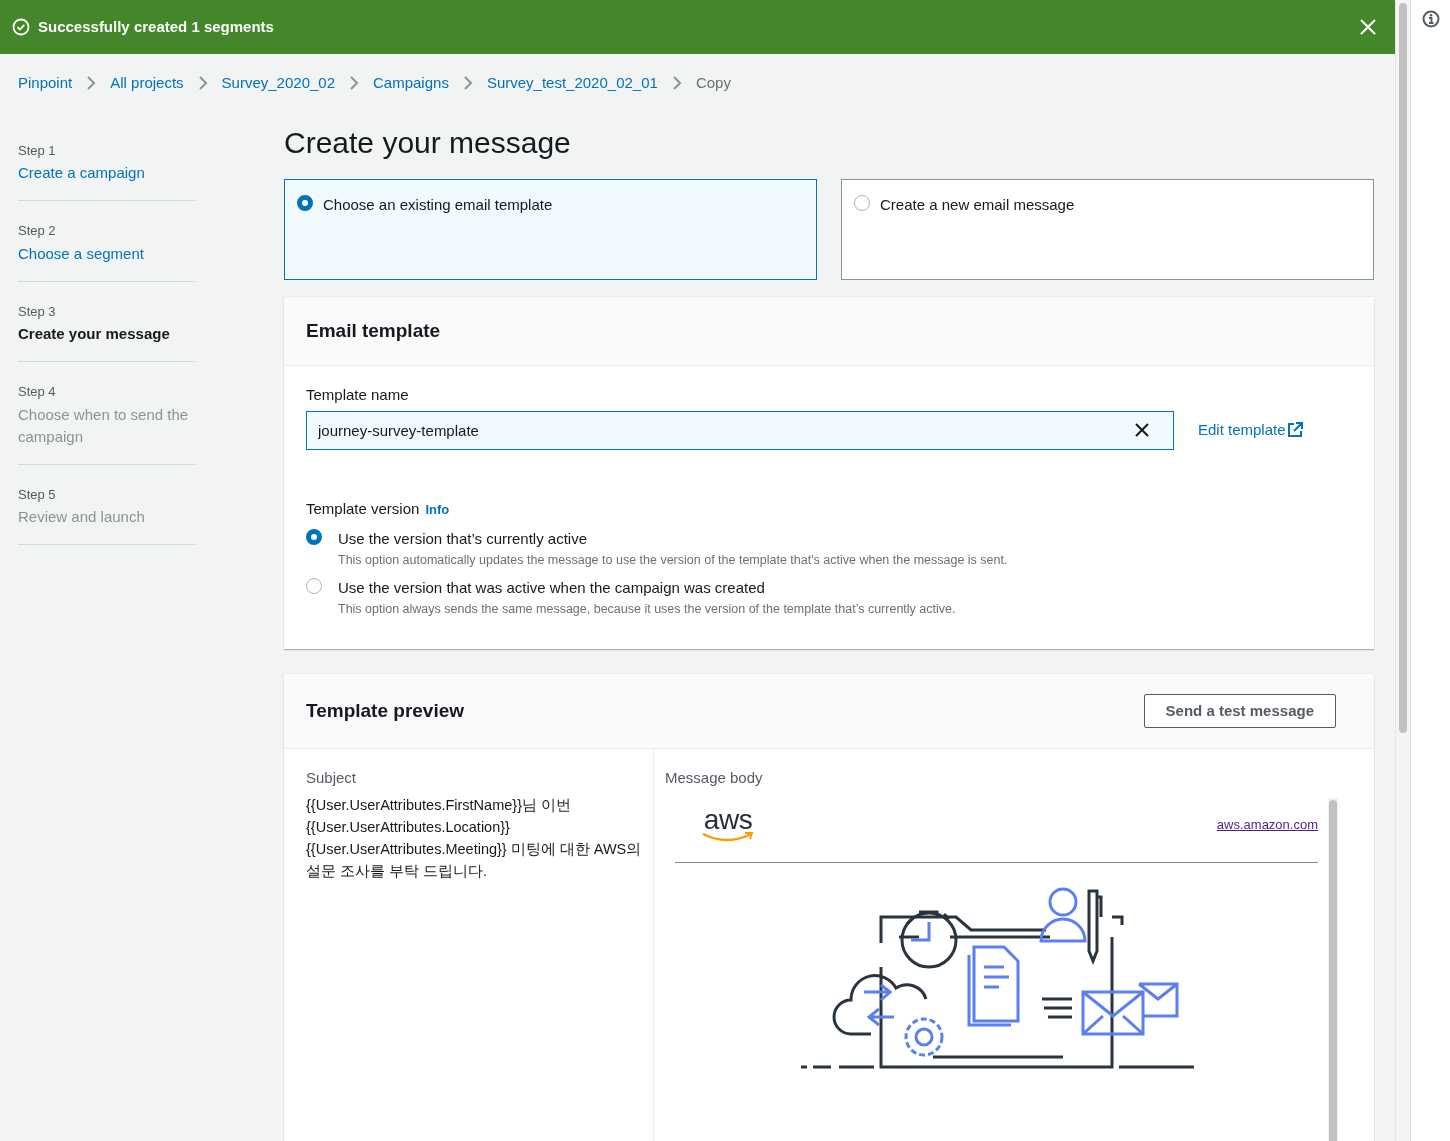 The image size is (1450, 1141). I want to click on send-test-button: Send a test message, so click(1239, 710).